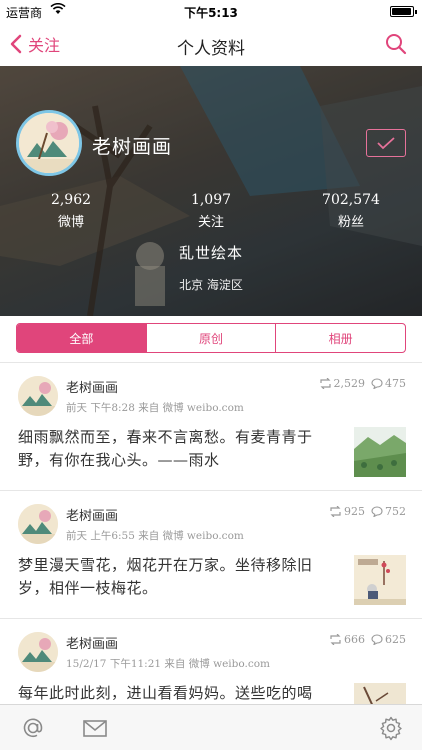 This screenshot has height=750, width=422. Describe the element at coordinates (81, 338) in the screenshot. I see `segment-all: 全部` at that location.